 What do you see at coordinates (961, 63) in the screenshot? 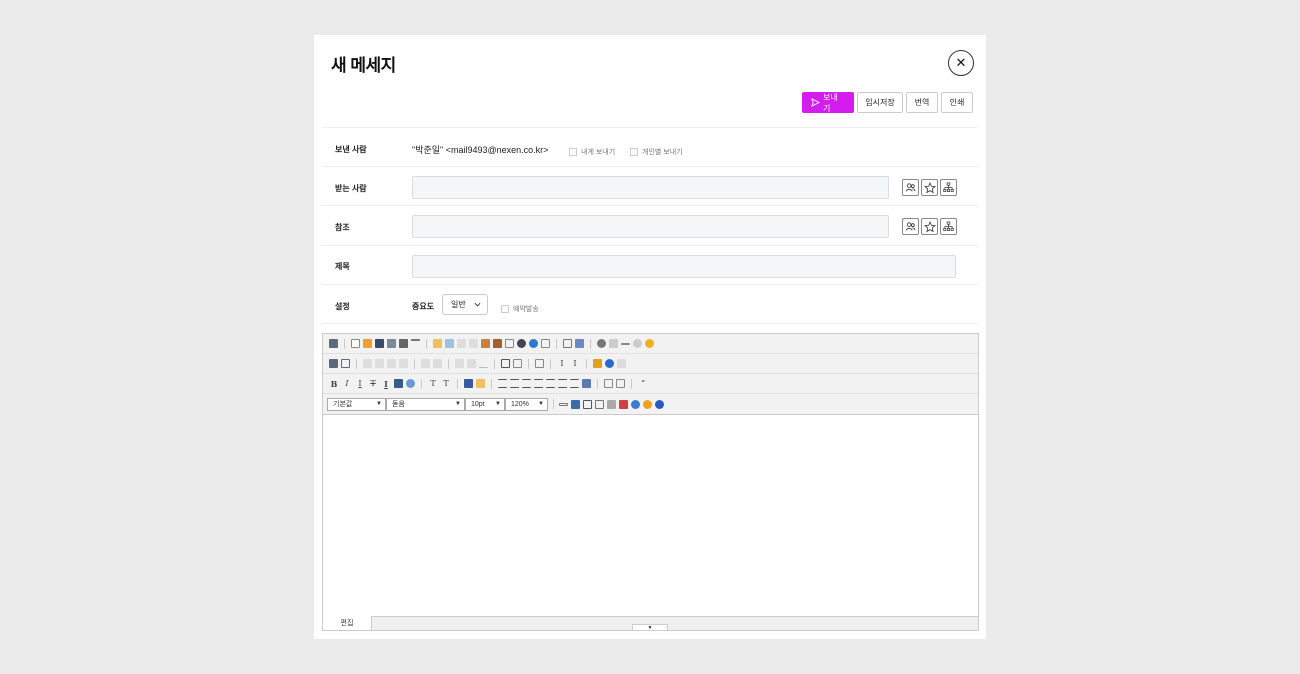
I see `close-button: ✕` at bounding box center [961, 63].